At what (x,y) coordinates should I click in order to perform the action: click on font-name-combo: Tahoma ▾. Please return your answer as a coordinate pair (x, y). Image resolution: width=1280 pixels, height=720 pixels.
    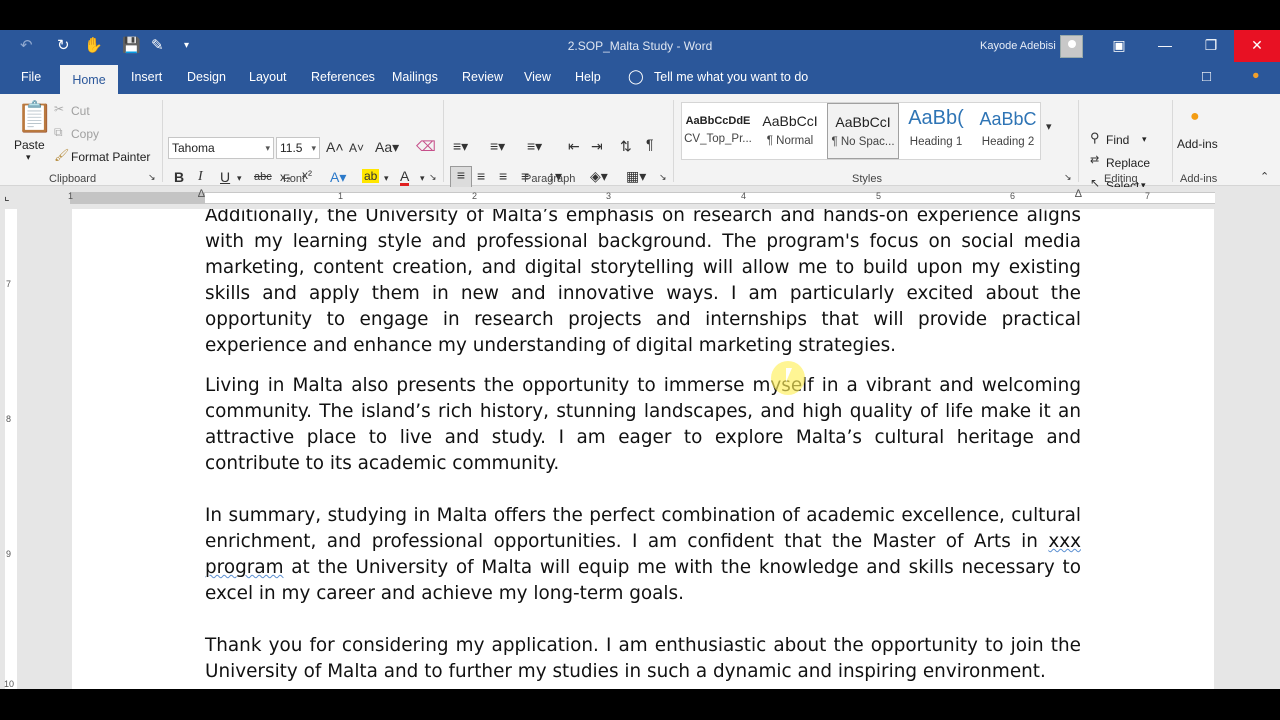
    Looking at the image, I should click on (221, 148).